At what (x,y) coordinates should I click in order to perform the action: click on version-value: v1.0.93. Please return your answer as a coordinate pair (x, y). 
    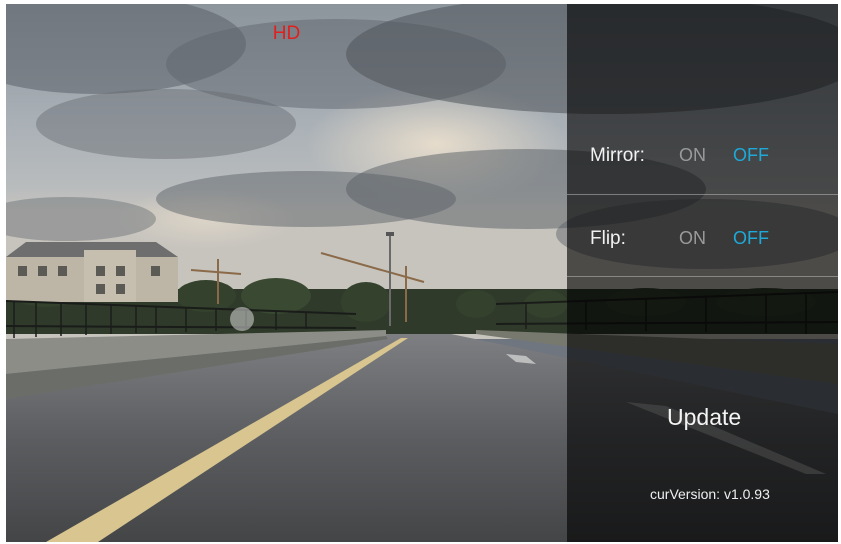
    Looking at the image, I should click on (746, 494).